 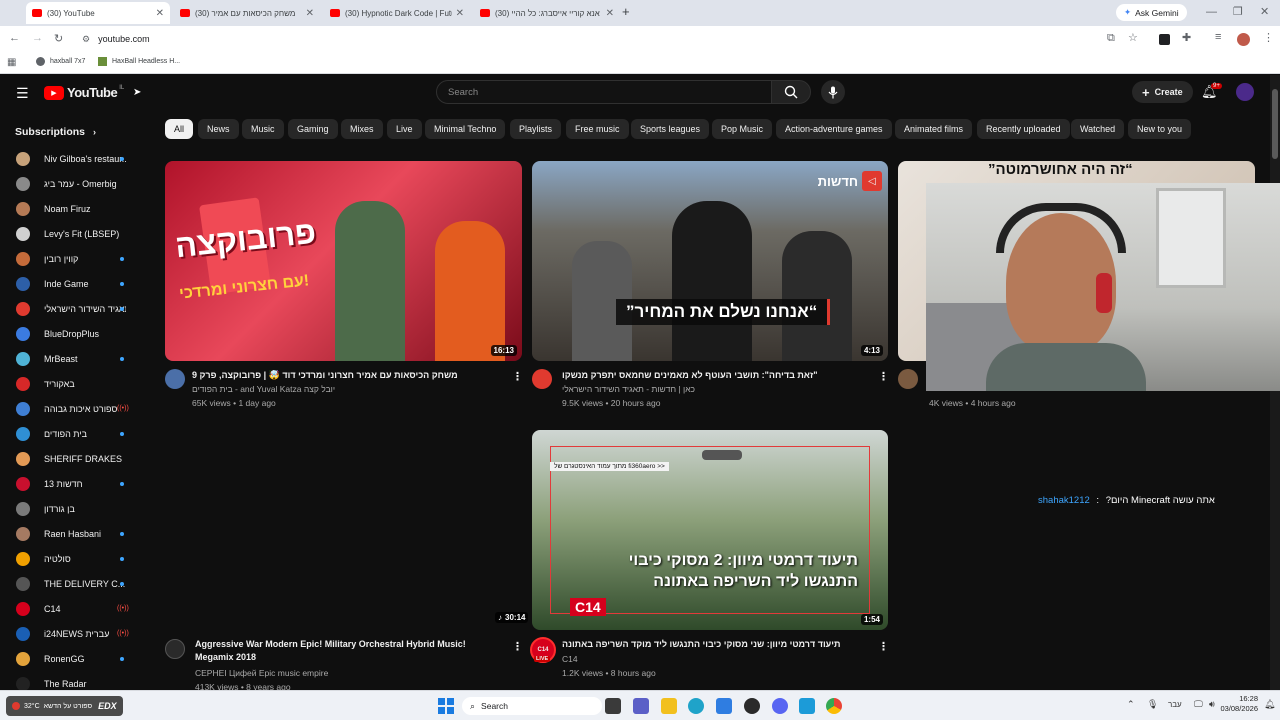 I want to click on sidebar-subscription-item: BlueDropPlus, so click(x=70, y=333).